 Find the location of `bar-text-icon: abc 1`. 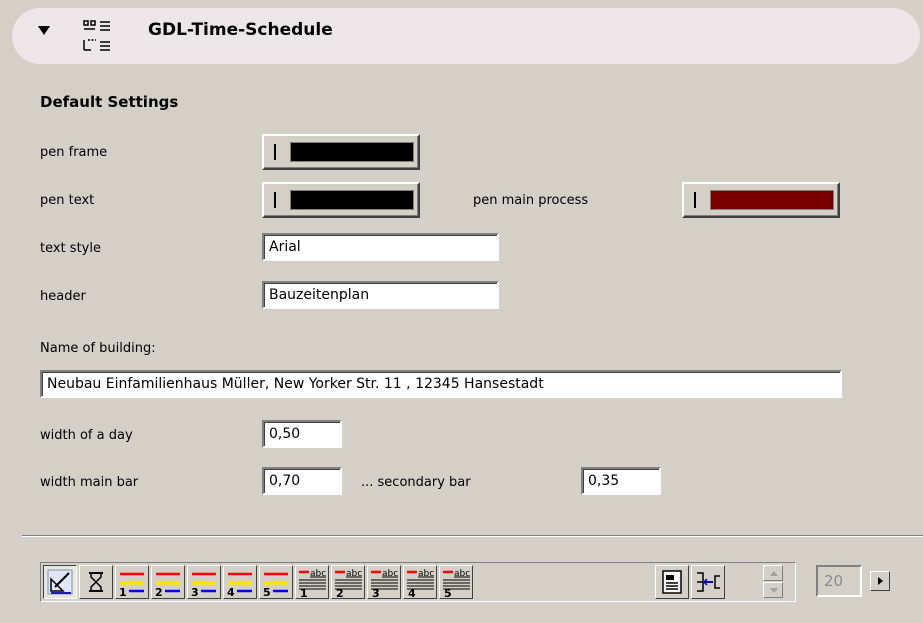

bar-text-icon: abc 1 is located at coordinates (312, 583).